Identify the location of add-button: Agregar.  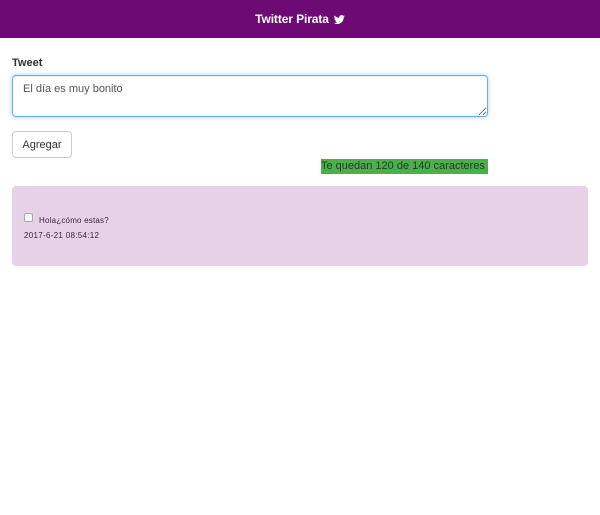
(42, 144).